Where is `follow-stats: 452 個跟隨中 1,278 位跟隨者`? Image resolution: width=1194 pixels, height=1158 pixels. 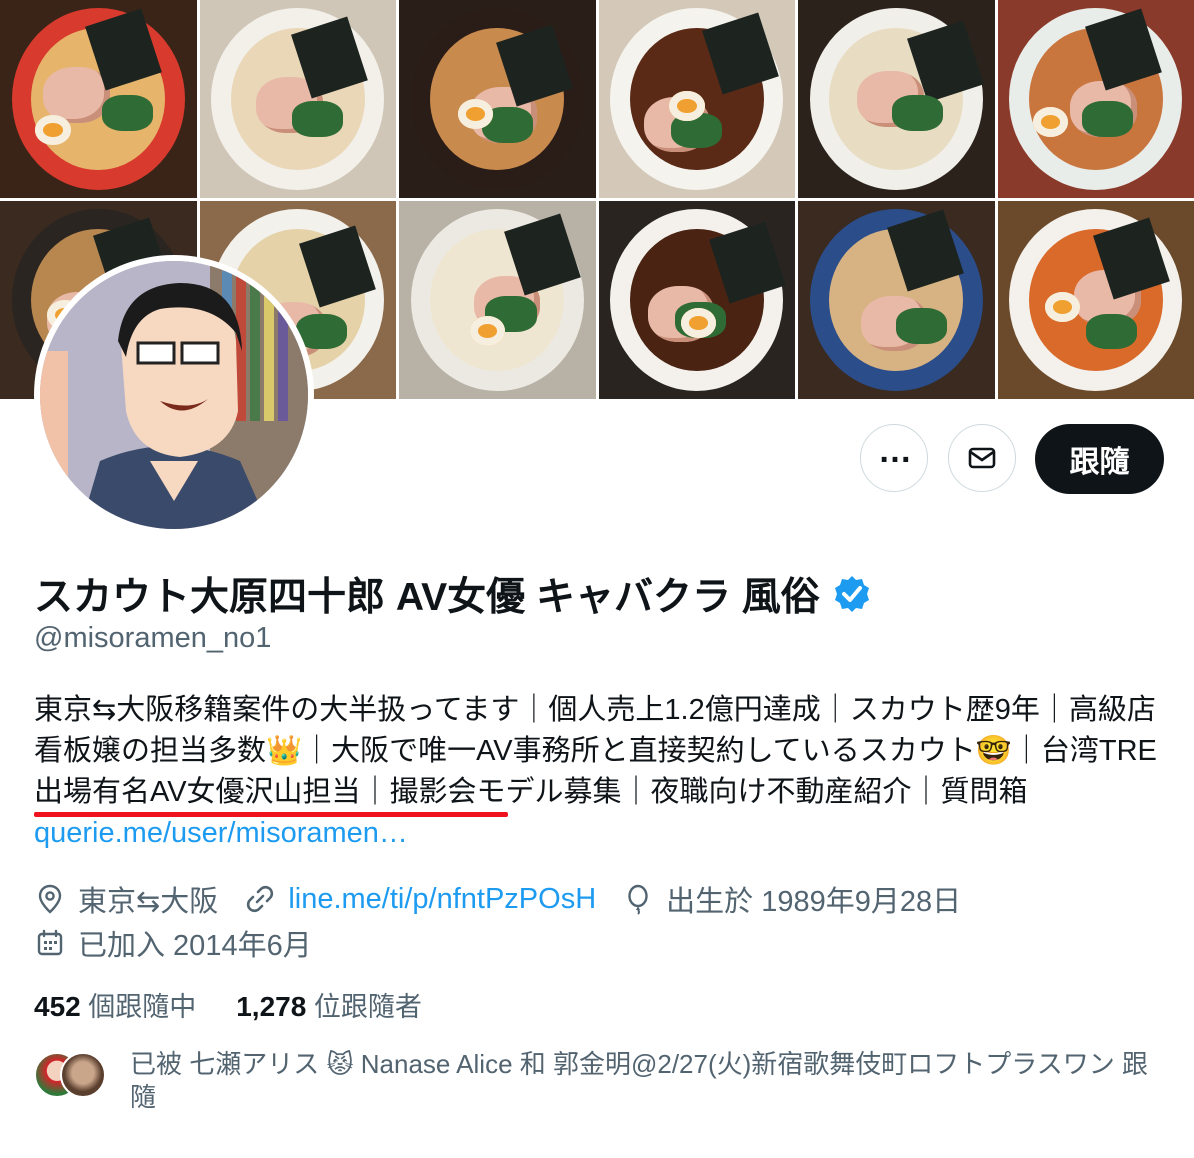
follow-stats: 452 個跟隨中 1,278 位跟隨者 is located at coordinates (228, 1004).